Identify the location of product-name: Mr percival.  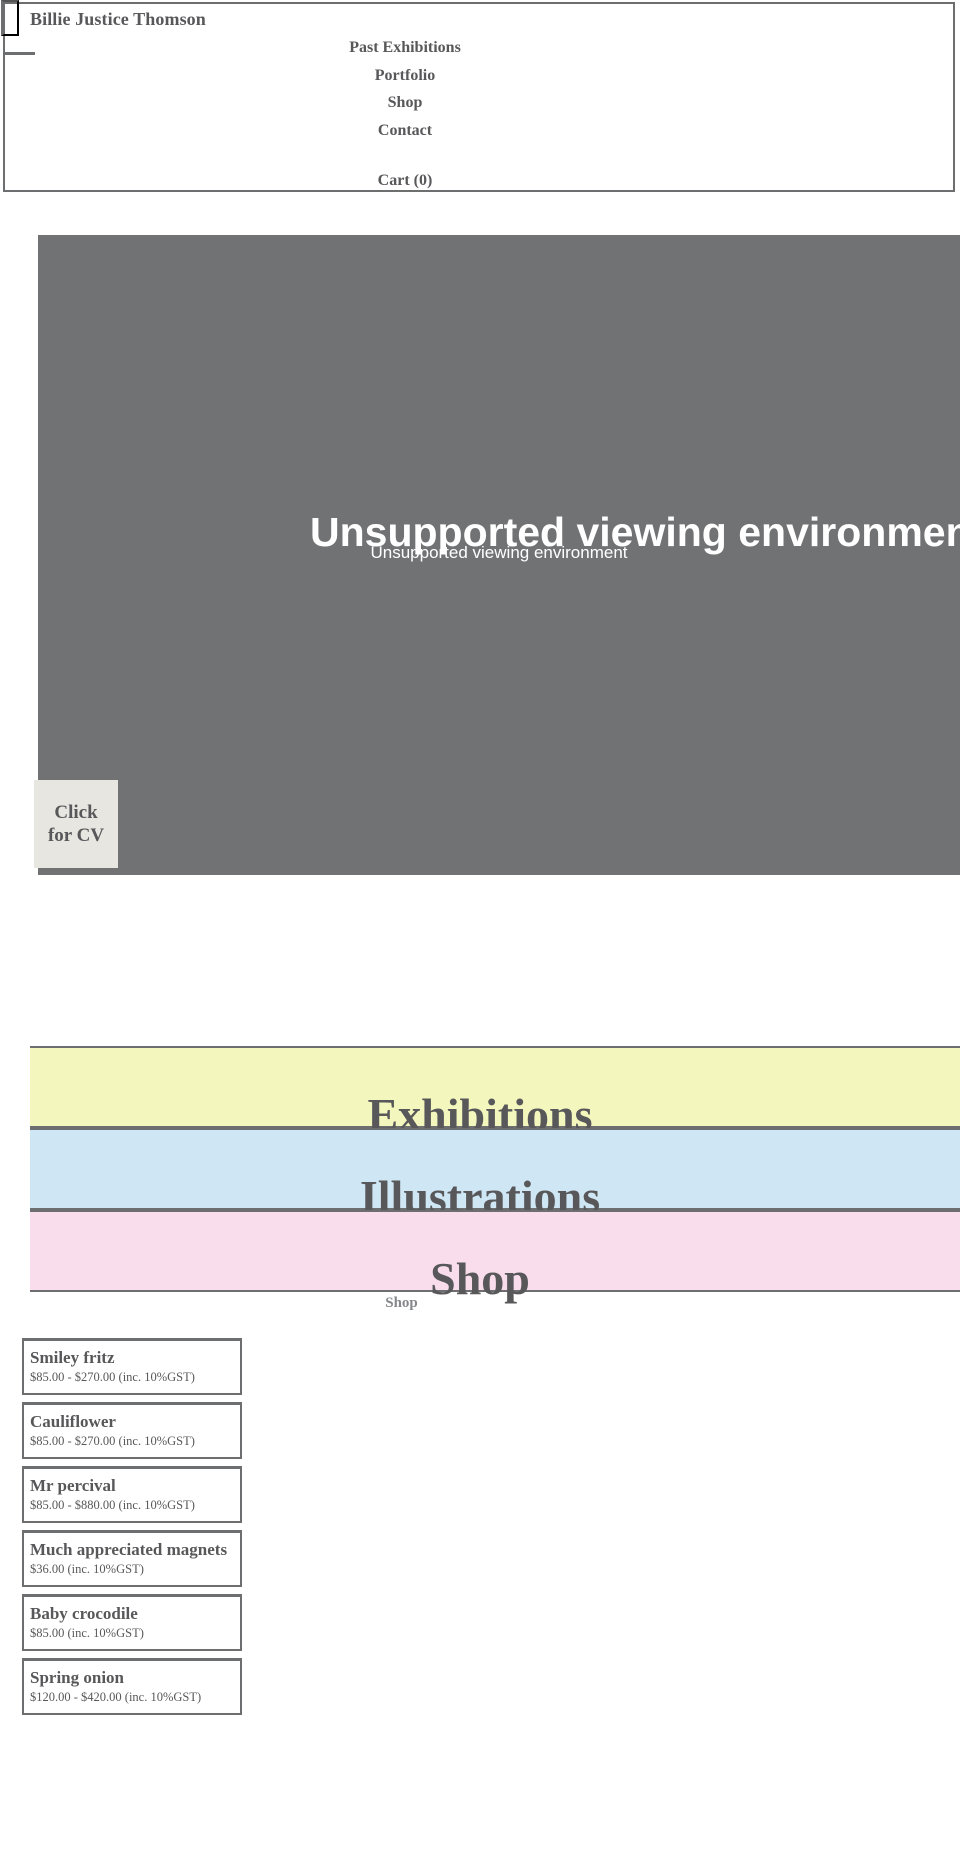
(132, 1485).